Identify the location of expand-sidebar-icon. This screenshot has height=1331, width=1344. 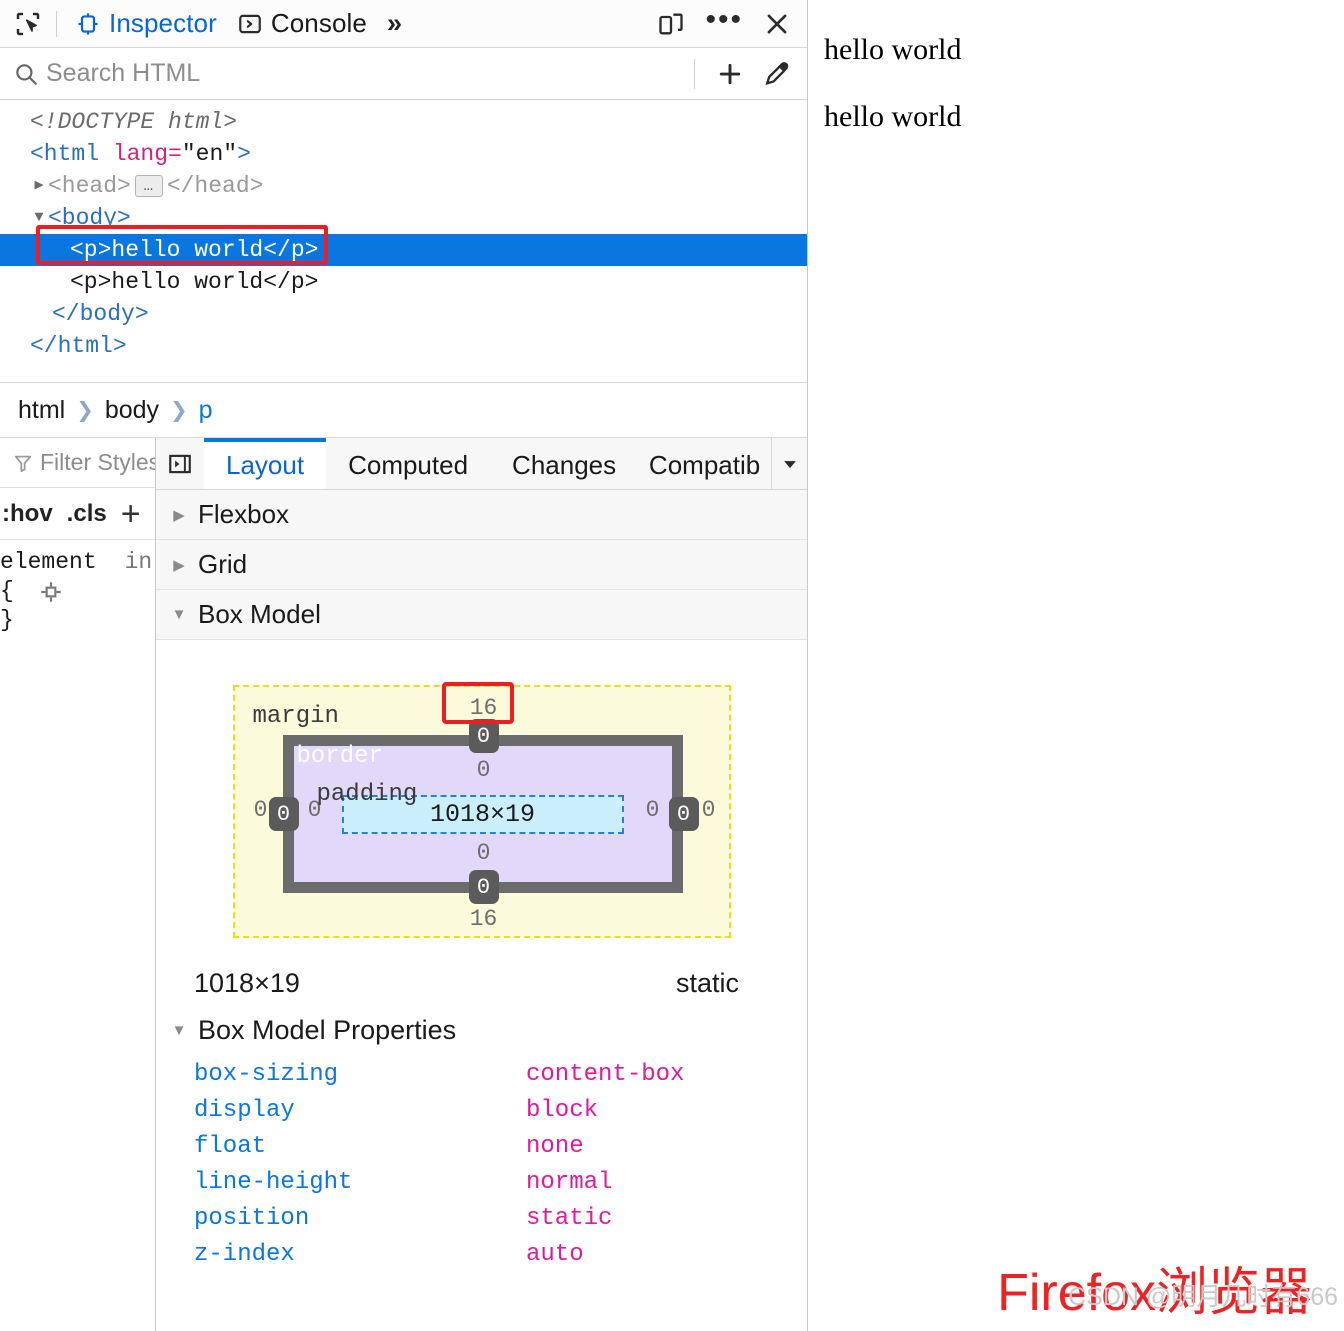
(180, 463).